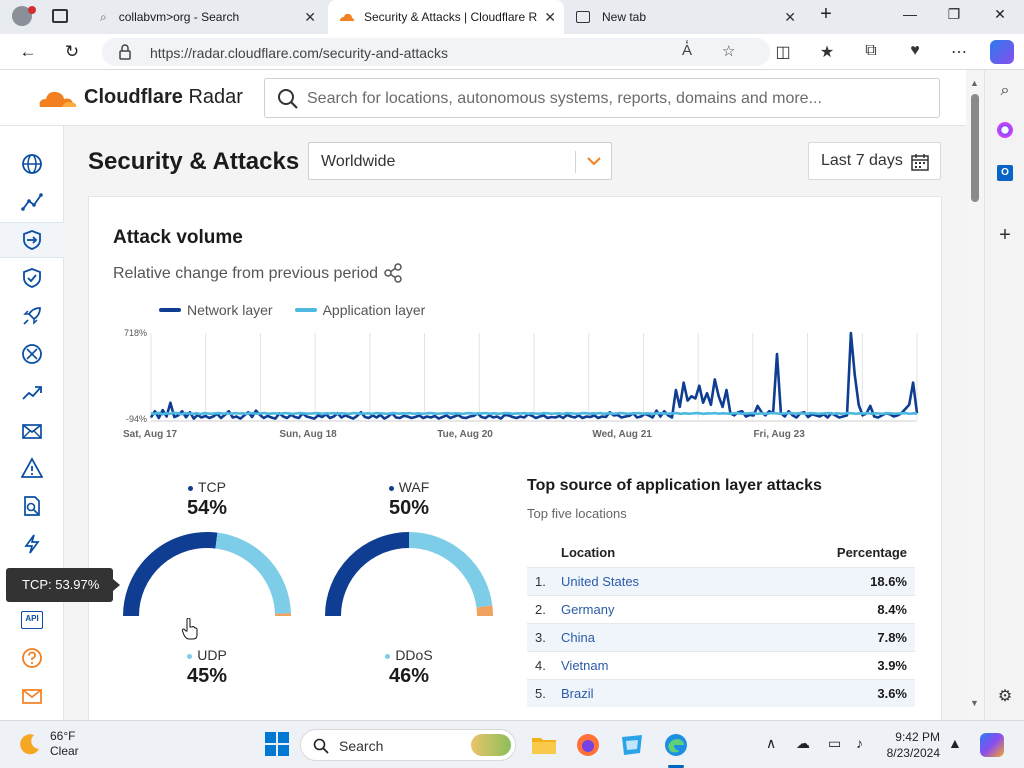  Describe the element at coordinates (393, 273) in the screenshot. I see `share-icon` at that location.